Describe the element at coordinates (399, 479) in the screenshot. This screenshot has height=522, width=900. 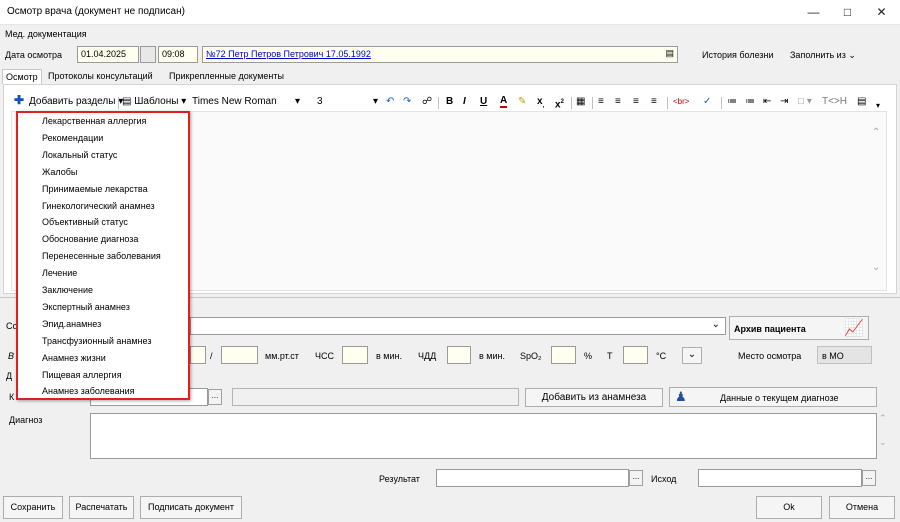
I see `result-label: Результат` at that location.